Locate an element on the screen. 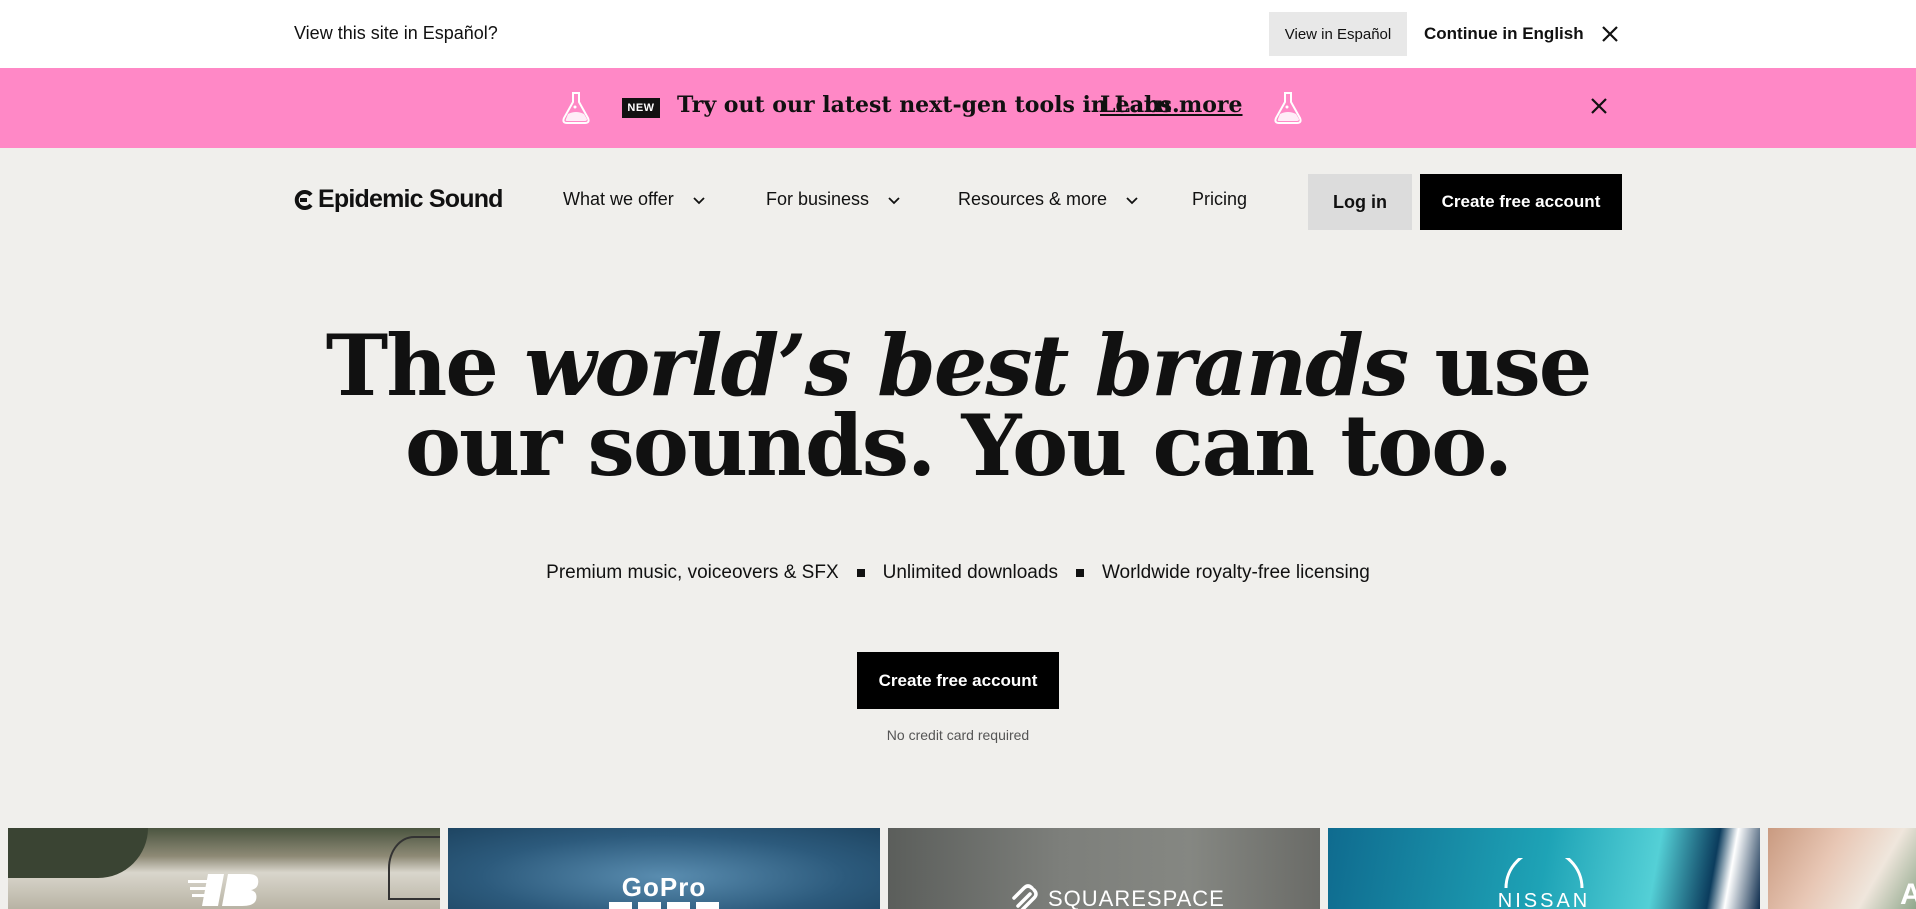 This screenshot has height=909, width=1916. logo-text: Epidemic Sound is located at coordinates (410, 199).